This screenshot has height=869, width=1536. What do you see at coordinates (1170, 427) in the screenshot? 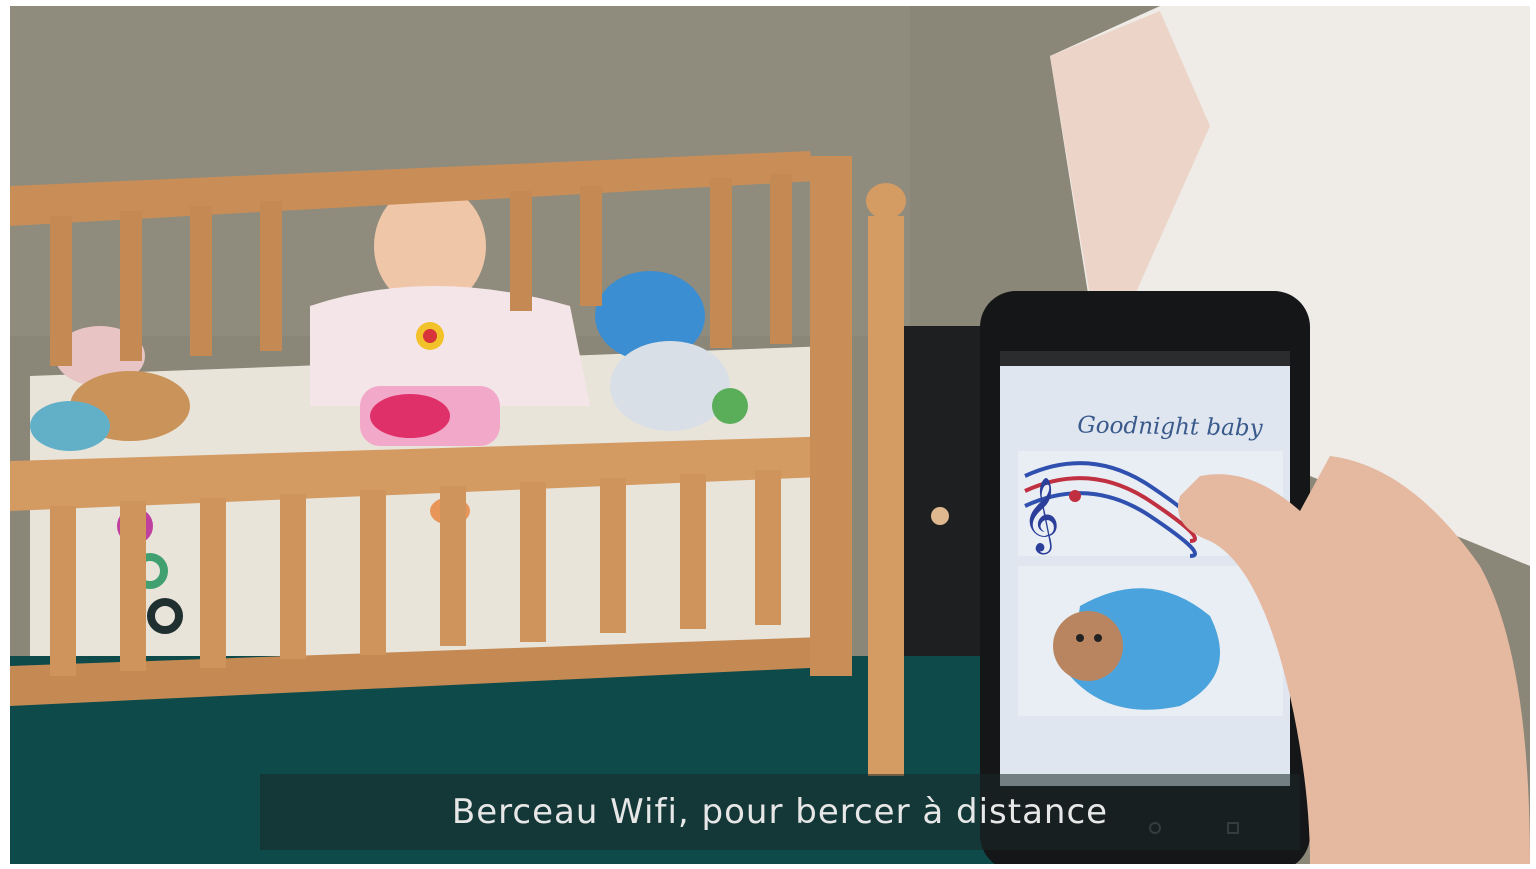
I see `app-title: Goodnight baby` at bounding box center [1170, 427].